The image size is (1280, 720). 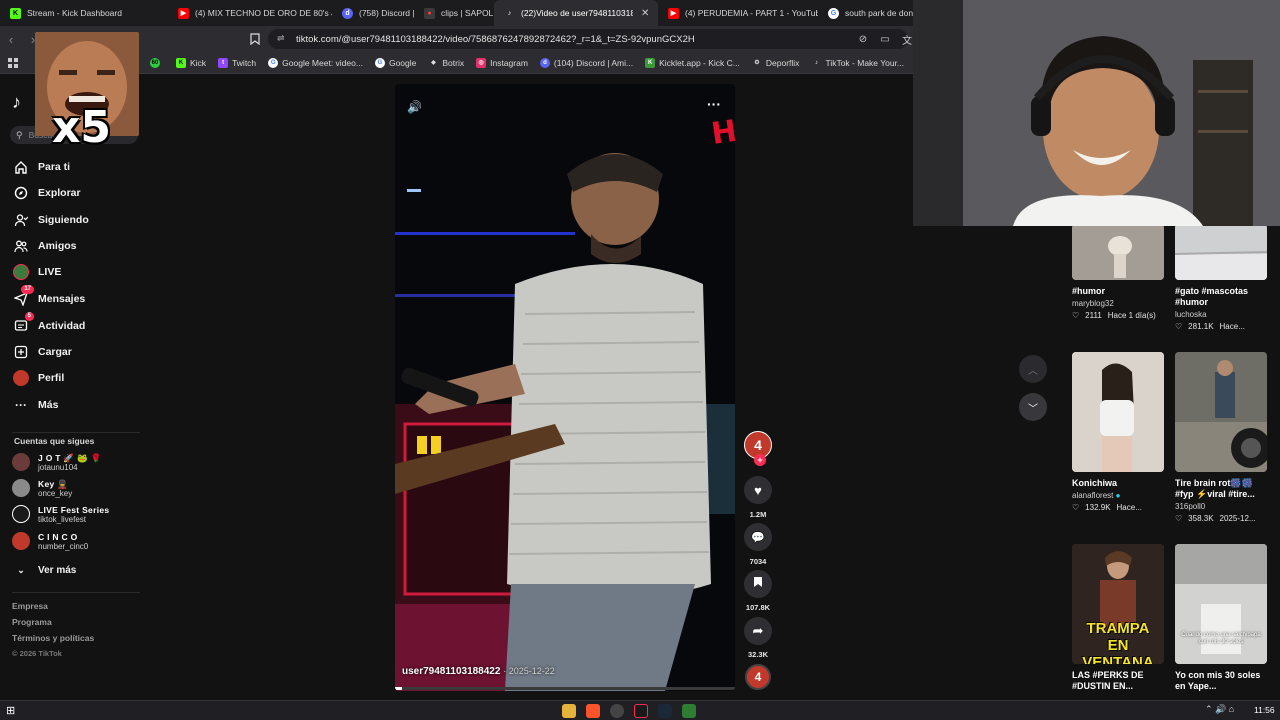 I want to click on card-author: luchoska, so click(x=1221, y=314).